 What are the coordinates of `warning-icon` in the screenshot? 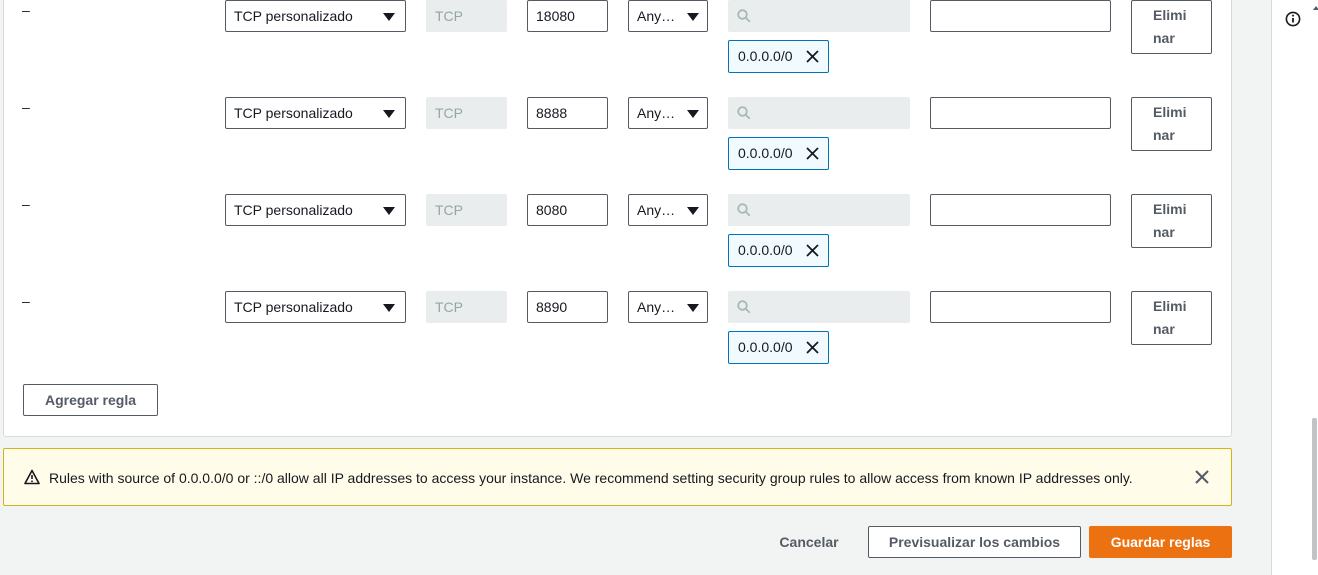 It's located at (32, 477).